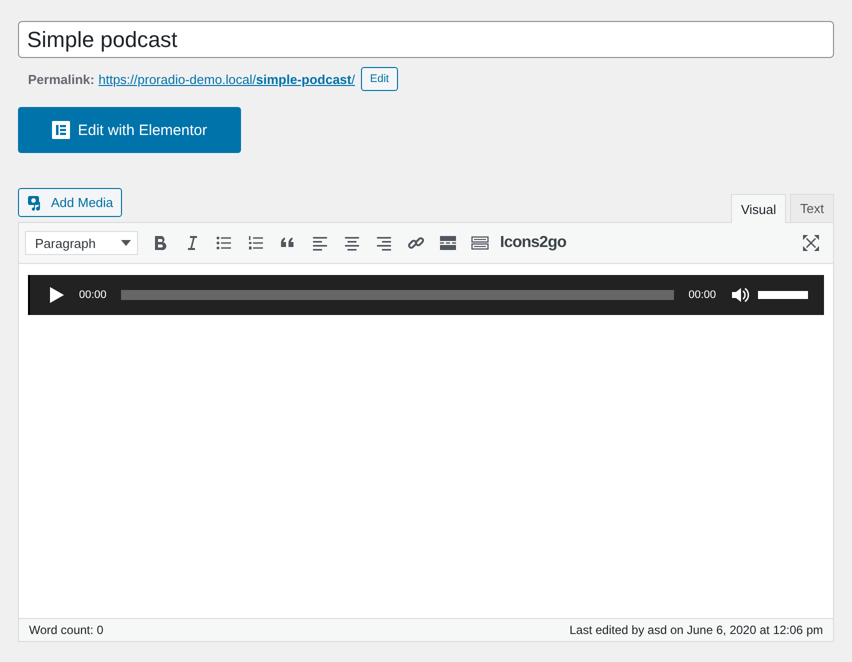  What do you see at coordinates (61, 130) in the screenshot?
I see `elementor-icon` at bounding box center [61, 130].